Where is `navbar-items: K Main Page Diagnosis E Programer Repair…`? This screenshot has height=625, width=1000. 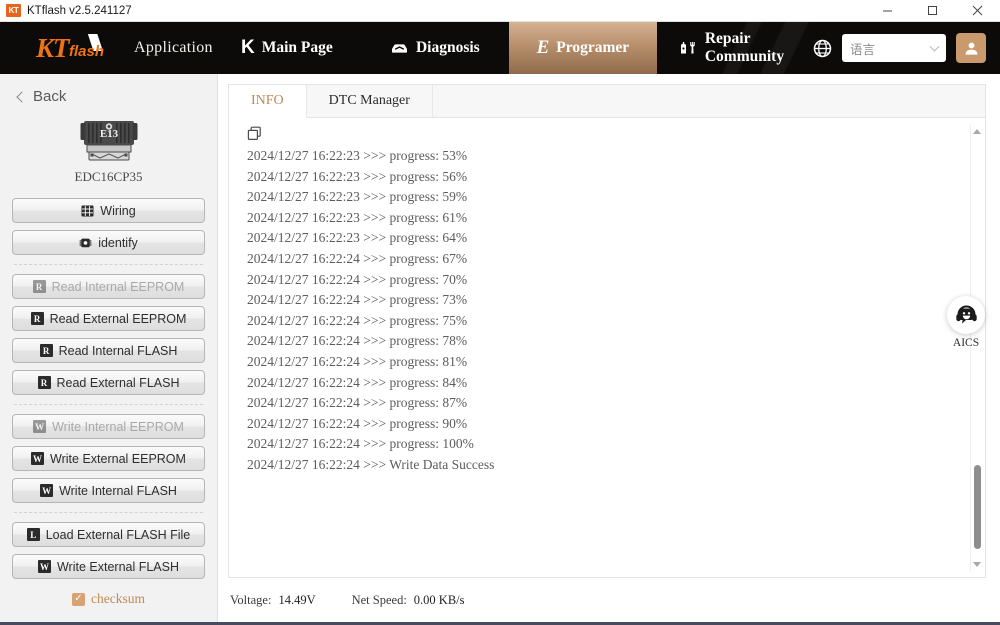
navbar-items: K Main Page Diagnosis E Programer Repair… is located at coordinates (513, 48).